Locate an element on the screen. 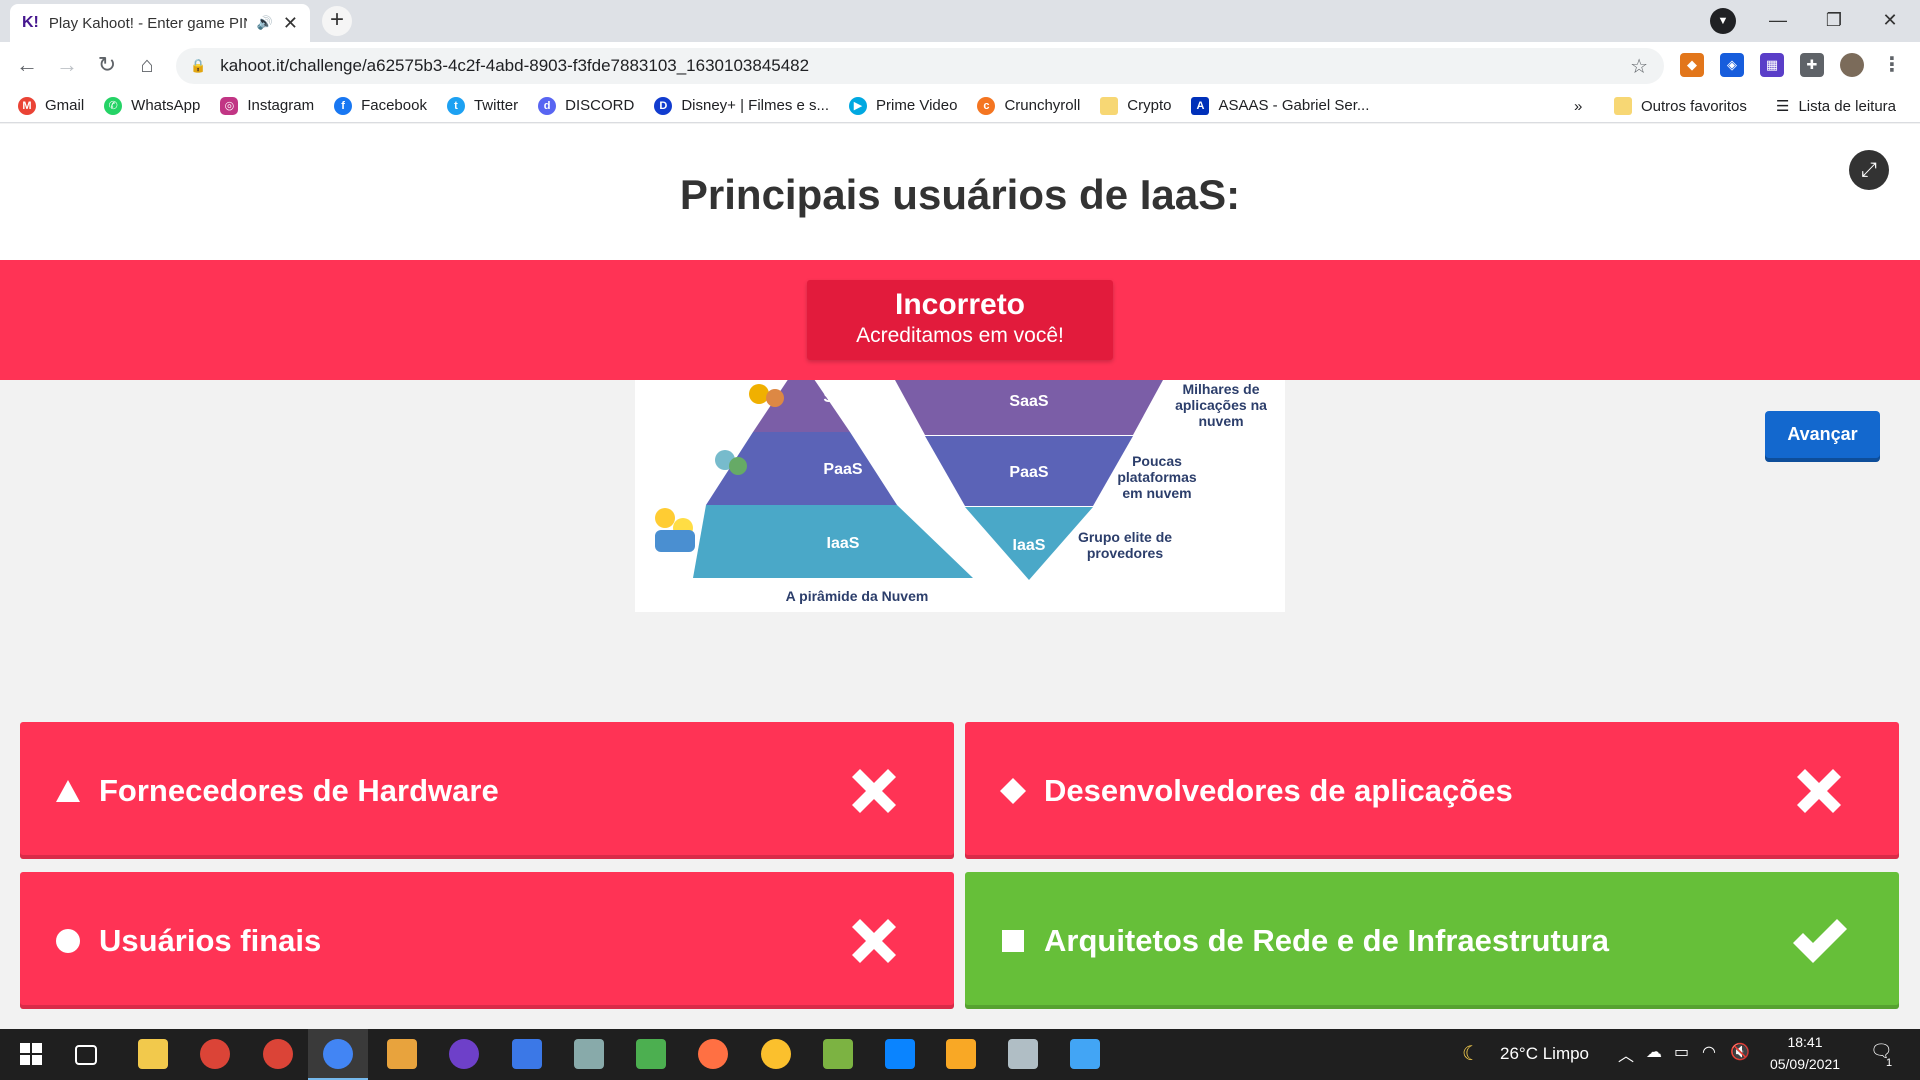  file-explorer-icon is located at coordinates (153, 1054).